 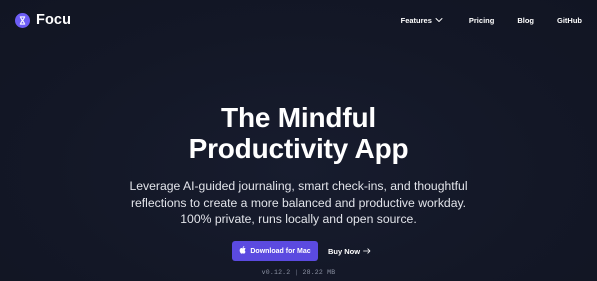 I want to click on brand-logo-link: Focu, so click(x=43, y=20).